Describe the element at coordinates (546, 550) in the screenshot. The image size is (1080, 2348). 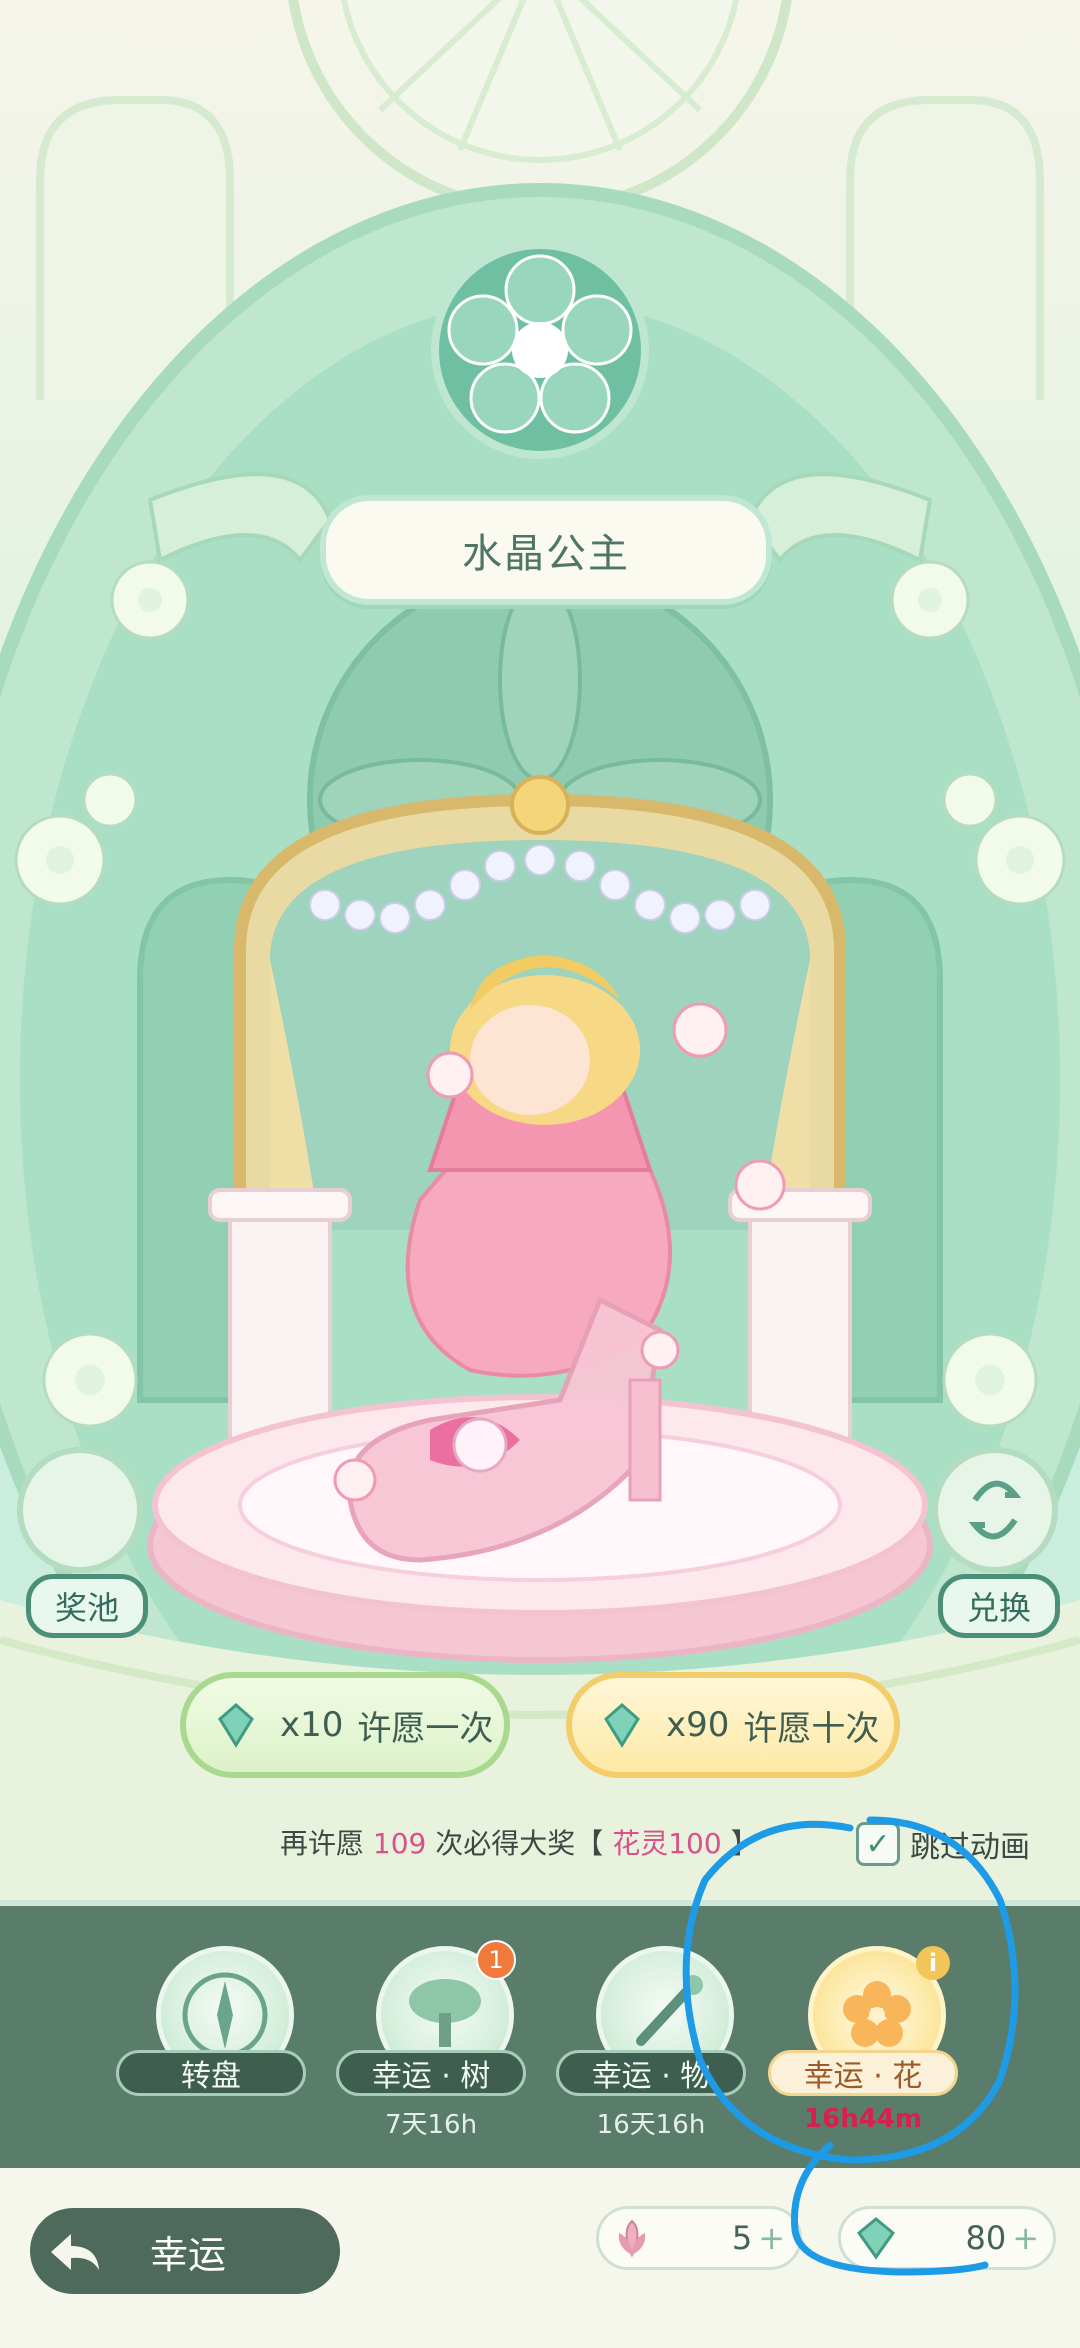
I see `banner-title: 水晶公主` at that location.